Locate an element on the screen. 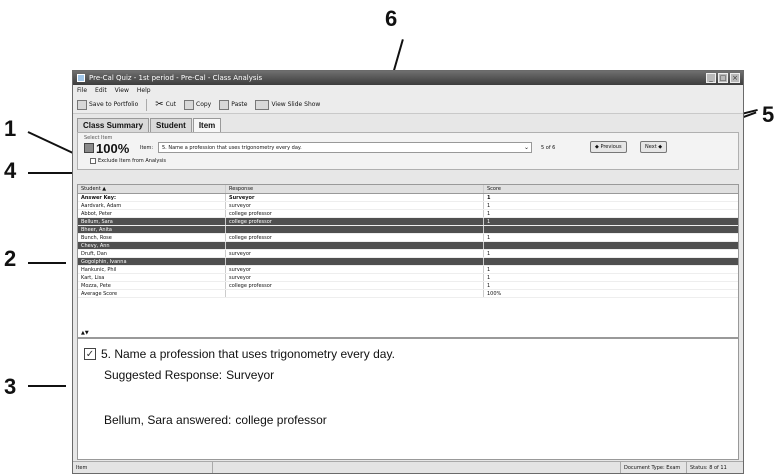  cell-student: Bunch, Rose is located at coordinates (152, 237).